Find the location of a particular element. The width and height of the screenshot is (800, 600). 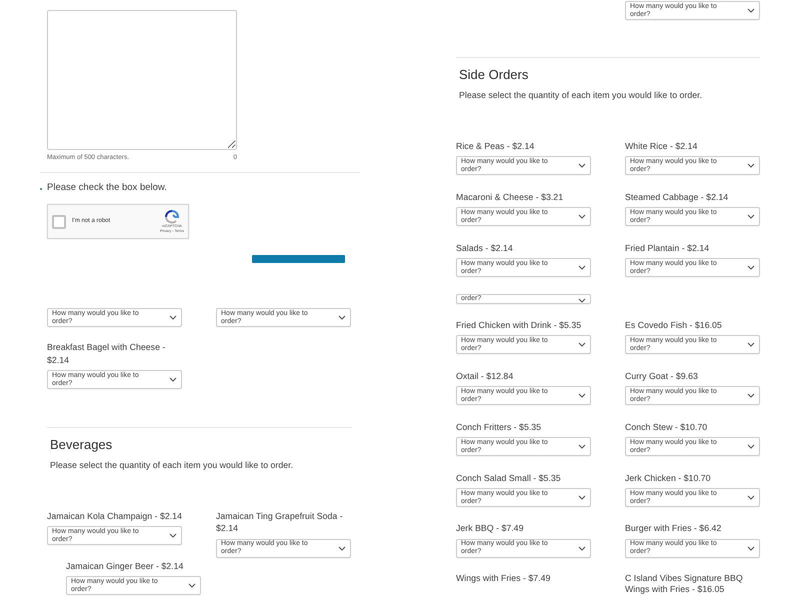

item-label: Jerk Chicken - $10.70 is located at coordinates (668, 478).